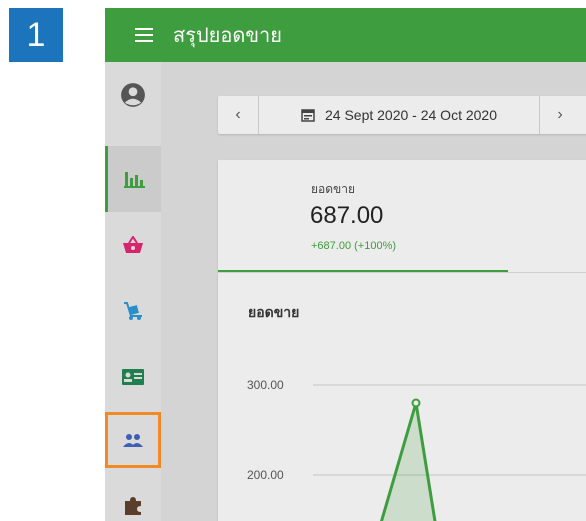  I want to click on kpi-value: 687.00, so click(347, 215).